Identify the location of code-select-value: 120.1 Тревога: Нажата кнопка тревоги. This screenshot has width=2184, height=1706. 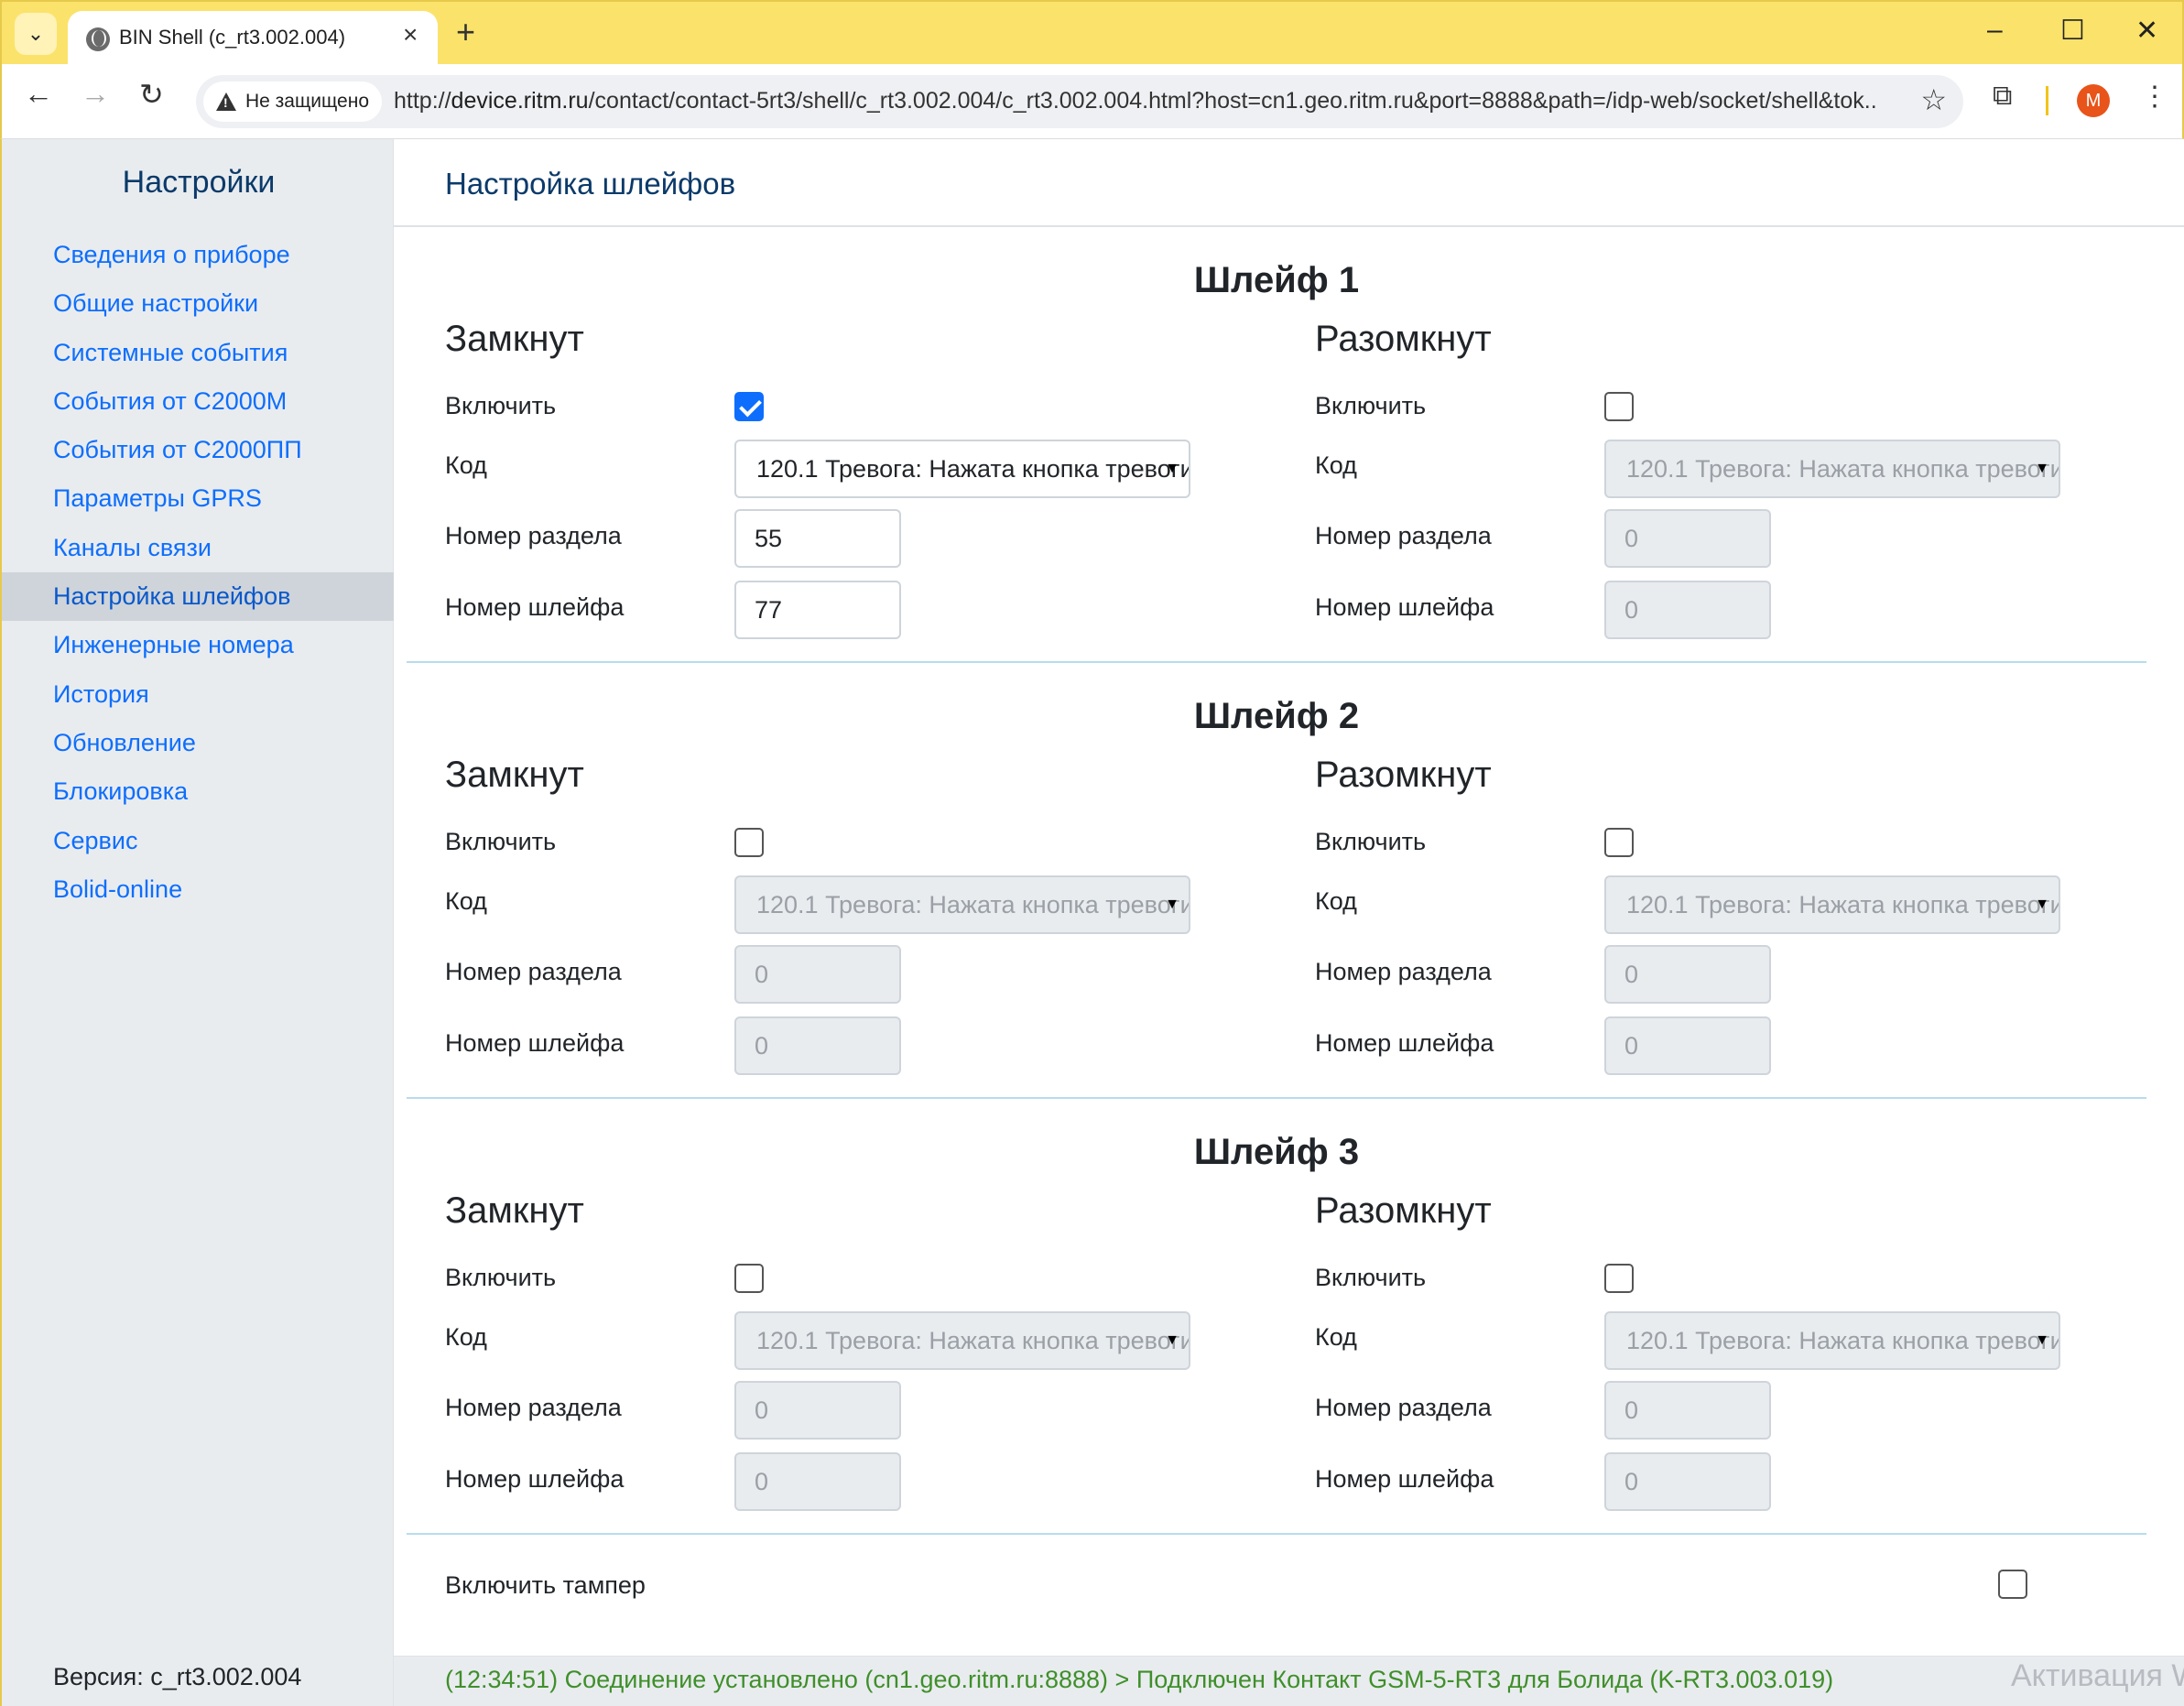
(973, 1340).